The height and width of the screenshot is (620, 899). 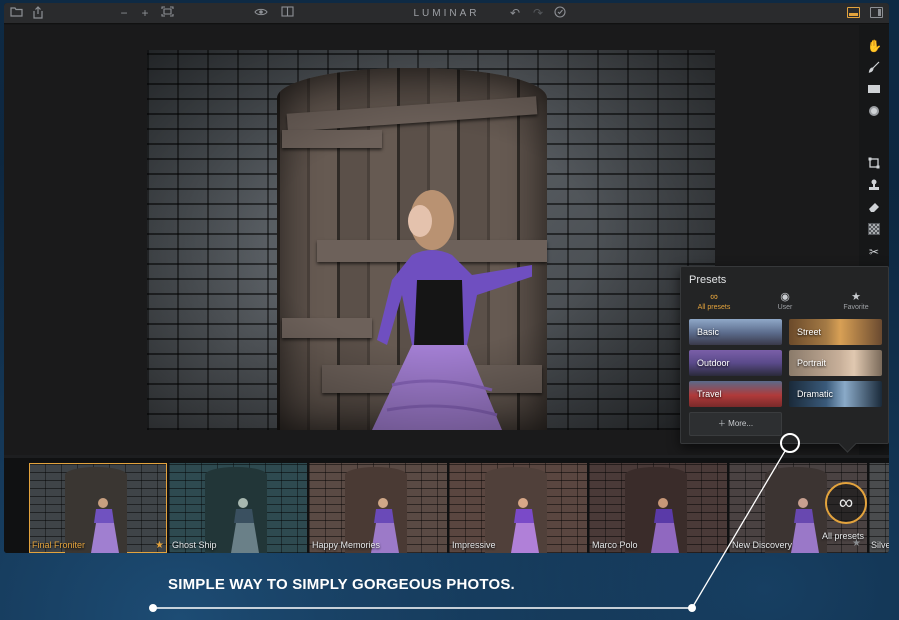 What do you see at coordinates (874, 252) in the screenshot?
I see `transform-icon: ✂` at bounding box center [874, 252].